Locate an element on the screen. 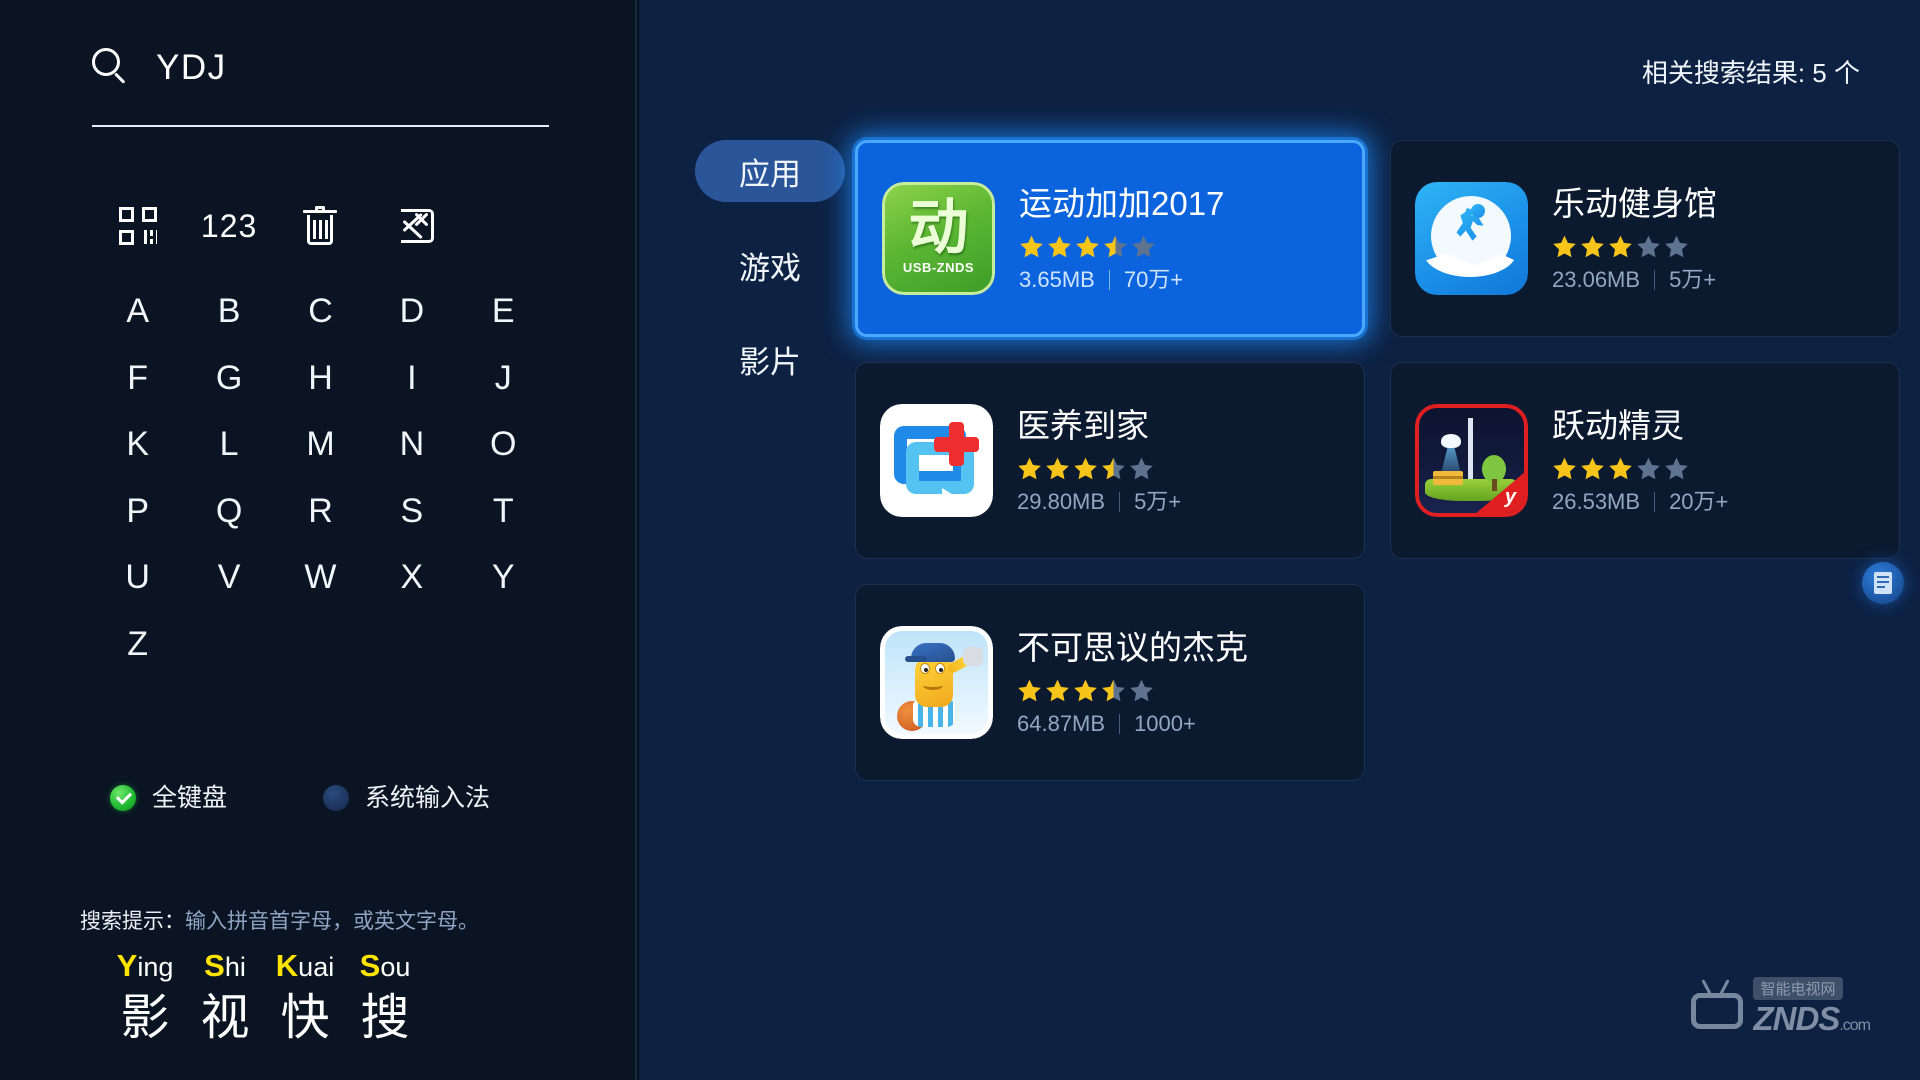 The width and height of the screenshot is (1920, 1080). input-mode-full-keyboard: 全键盘 is located at coordinates (168, 798).